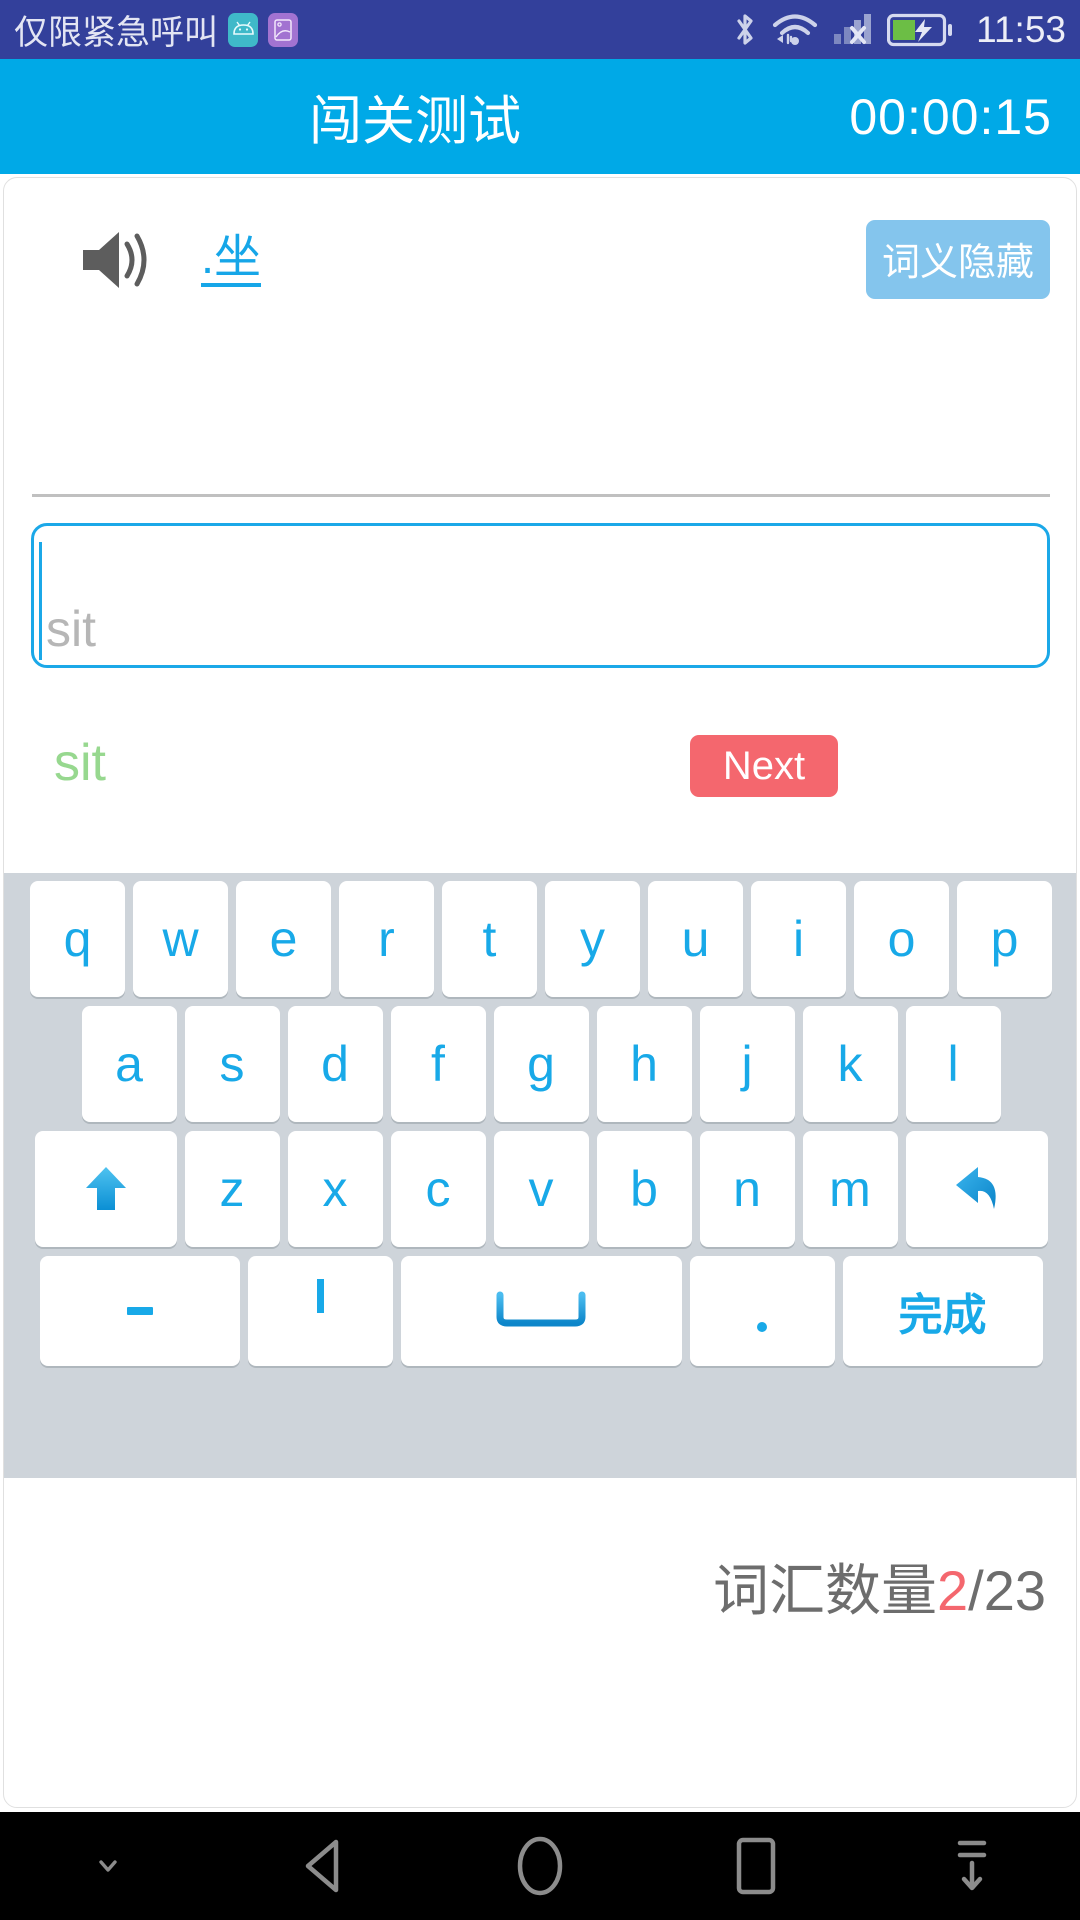 Image resolution: width=1080 pixels, height=1920 pixels. I want to click on collapse-icon, so click(972, 1866).